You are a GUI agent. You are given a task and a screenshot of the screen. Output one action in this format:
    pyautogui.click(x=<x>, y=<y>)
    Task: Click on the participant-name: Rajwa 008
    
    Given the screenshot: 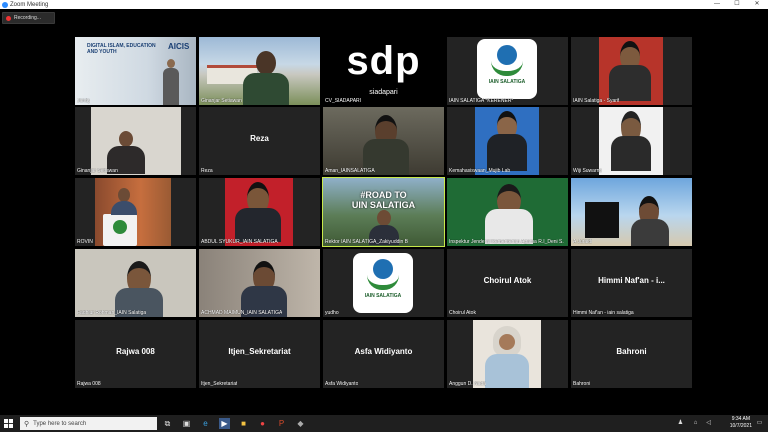 What is the action you would take?
    pyautogui.click(x=89, y=384)
    